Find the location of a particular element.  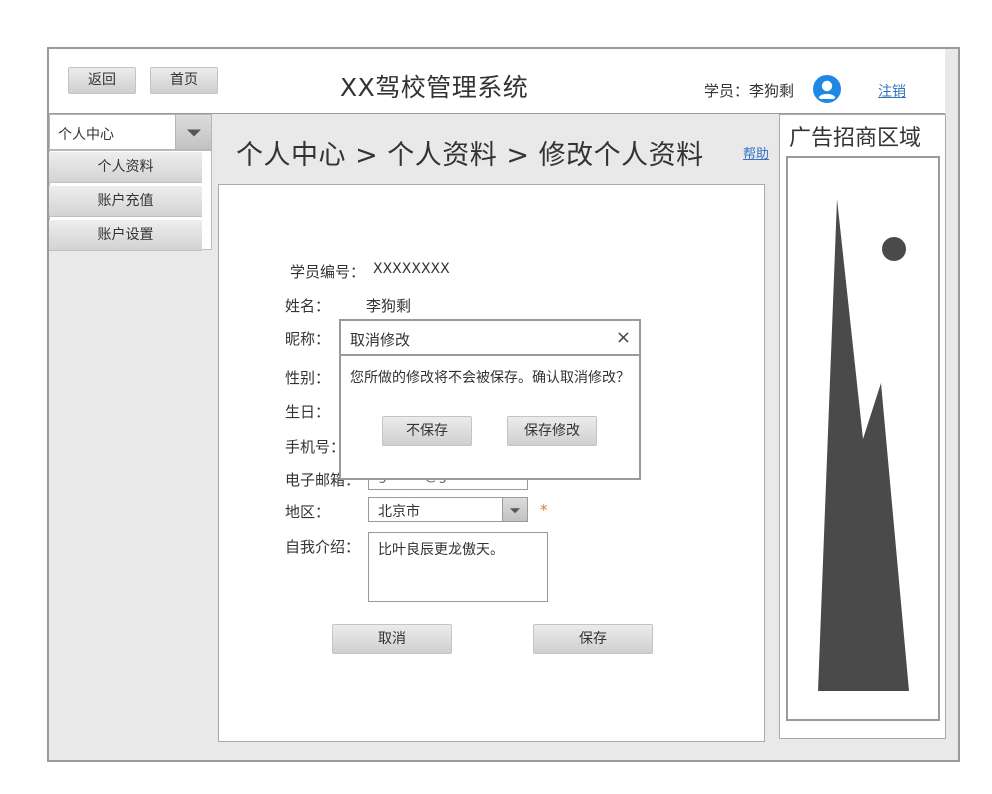

logout-link: 注销 is located at coordinates (892, 91).